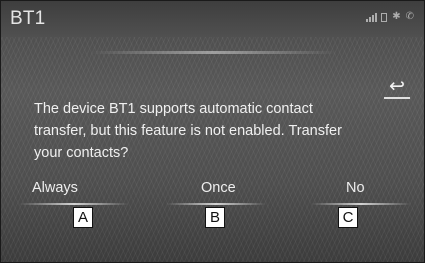 This screenshot has height=263, width=425. Describe the element at coordinates (81, 153) in the screenshot. I see `message-line: your contacts?` at that location.